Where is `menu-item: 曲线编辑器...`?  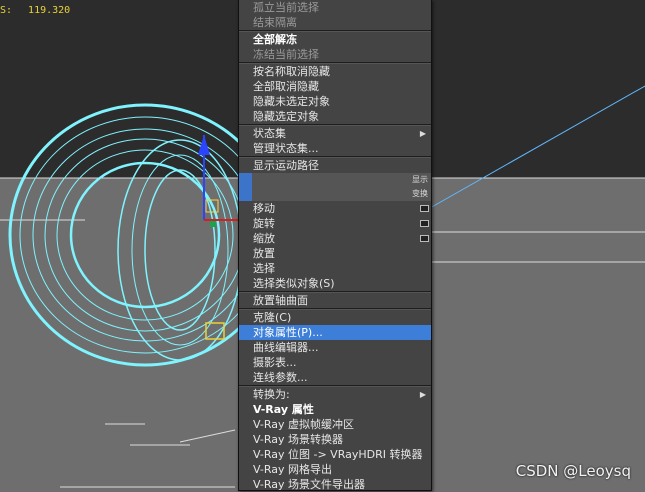
menu-item: 曲线编辑器... is located at coordinates (335, 347).